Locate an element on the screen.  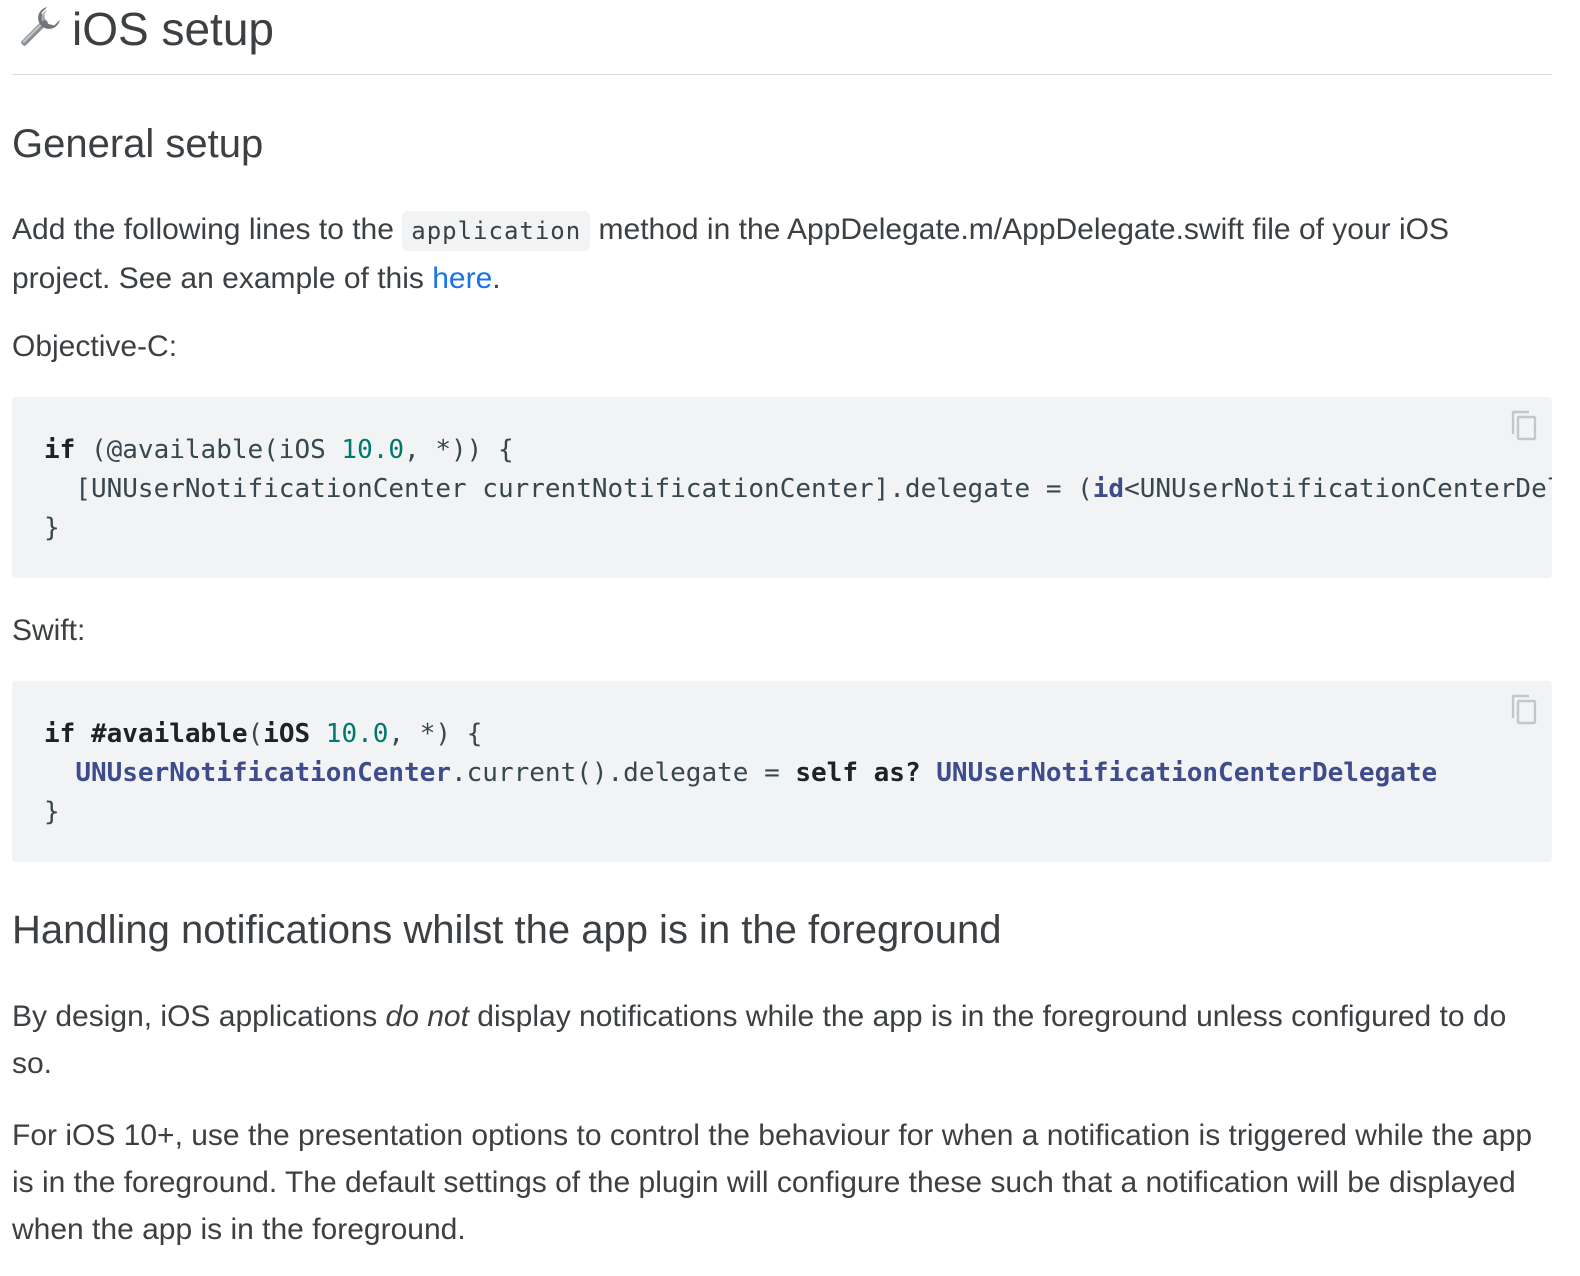
code-type: UNUserNotificationCenterDelegate is located at coordinates (1187, 773).